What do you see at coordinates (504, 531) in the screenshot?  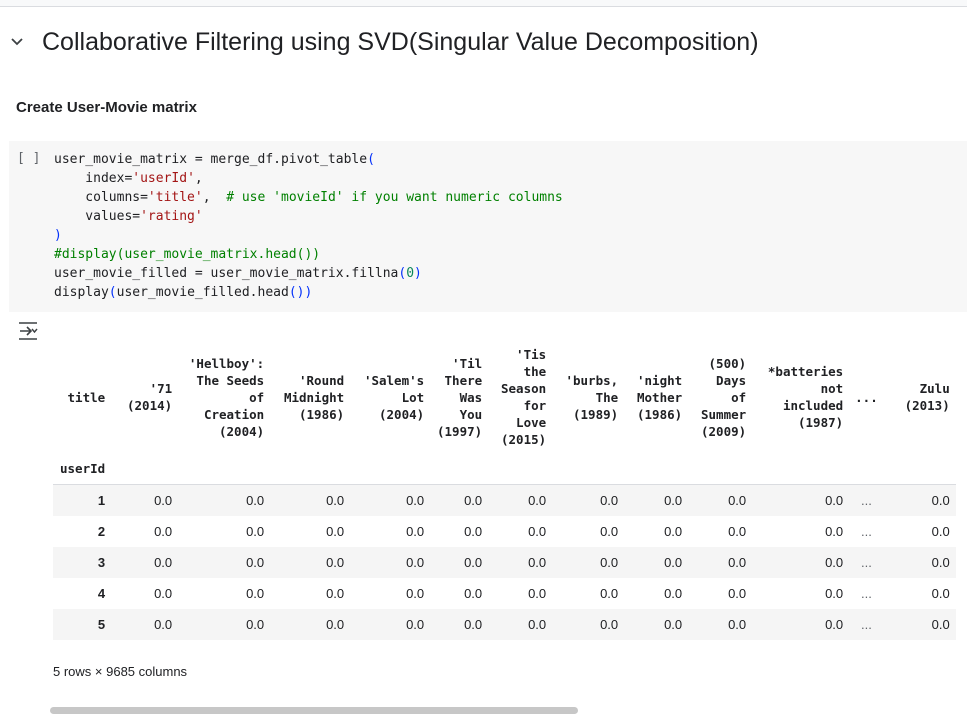 I see `table-row: 2 0.0 0.0 0.0 0.0 0.0 0.0 0.0 0.0 0.0 0.0... 0.0` at bounding box center [504, 531].